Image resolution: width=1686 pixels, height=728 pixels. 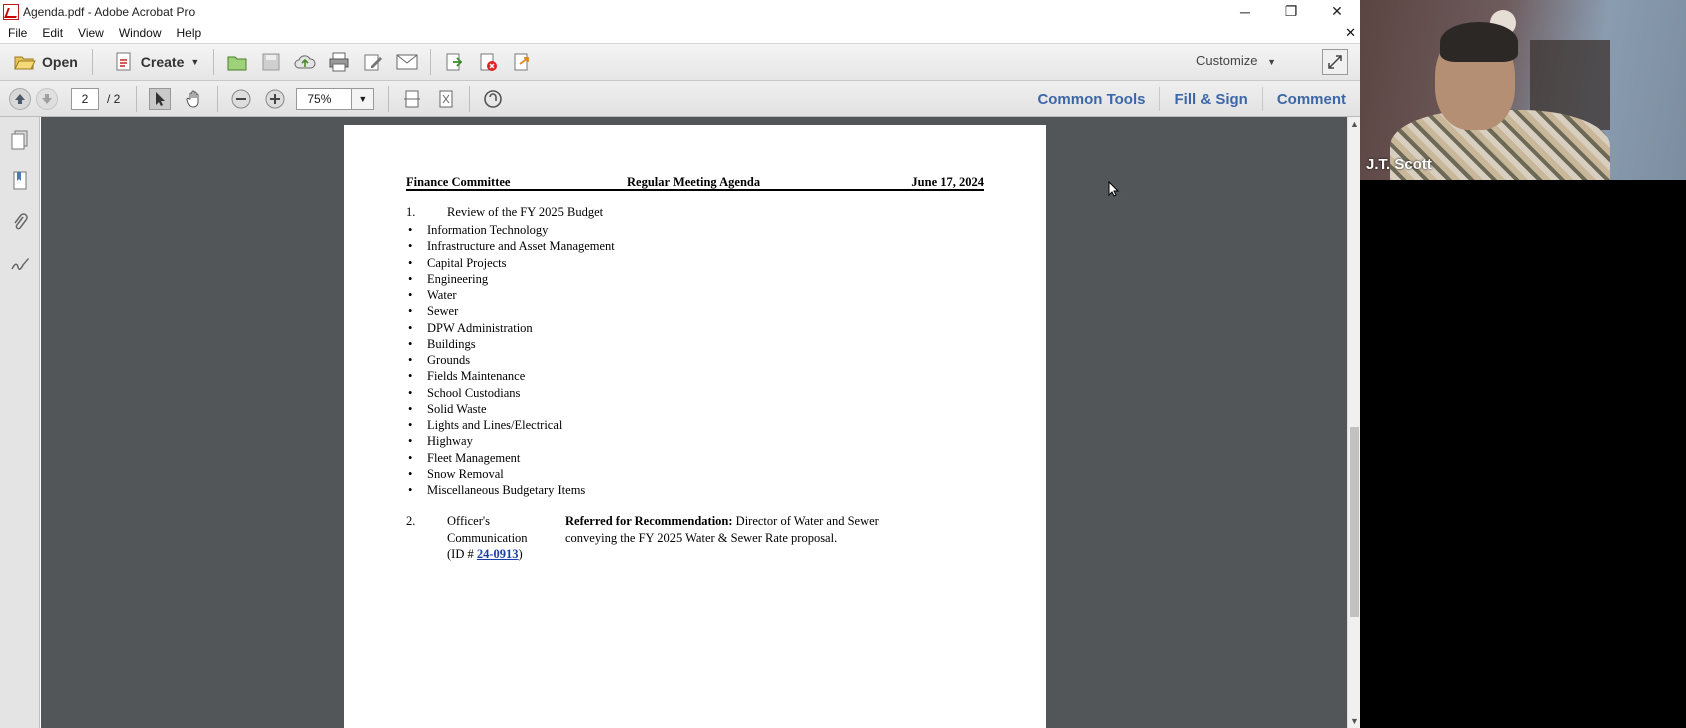 What do you see at coordinates (498, 554) in the screenshot?
I see `item-id-link: 24-0913` at bounding box center [498, 554].